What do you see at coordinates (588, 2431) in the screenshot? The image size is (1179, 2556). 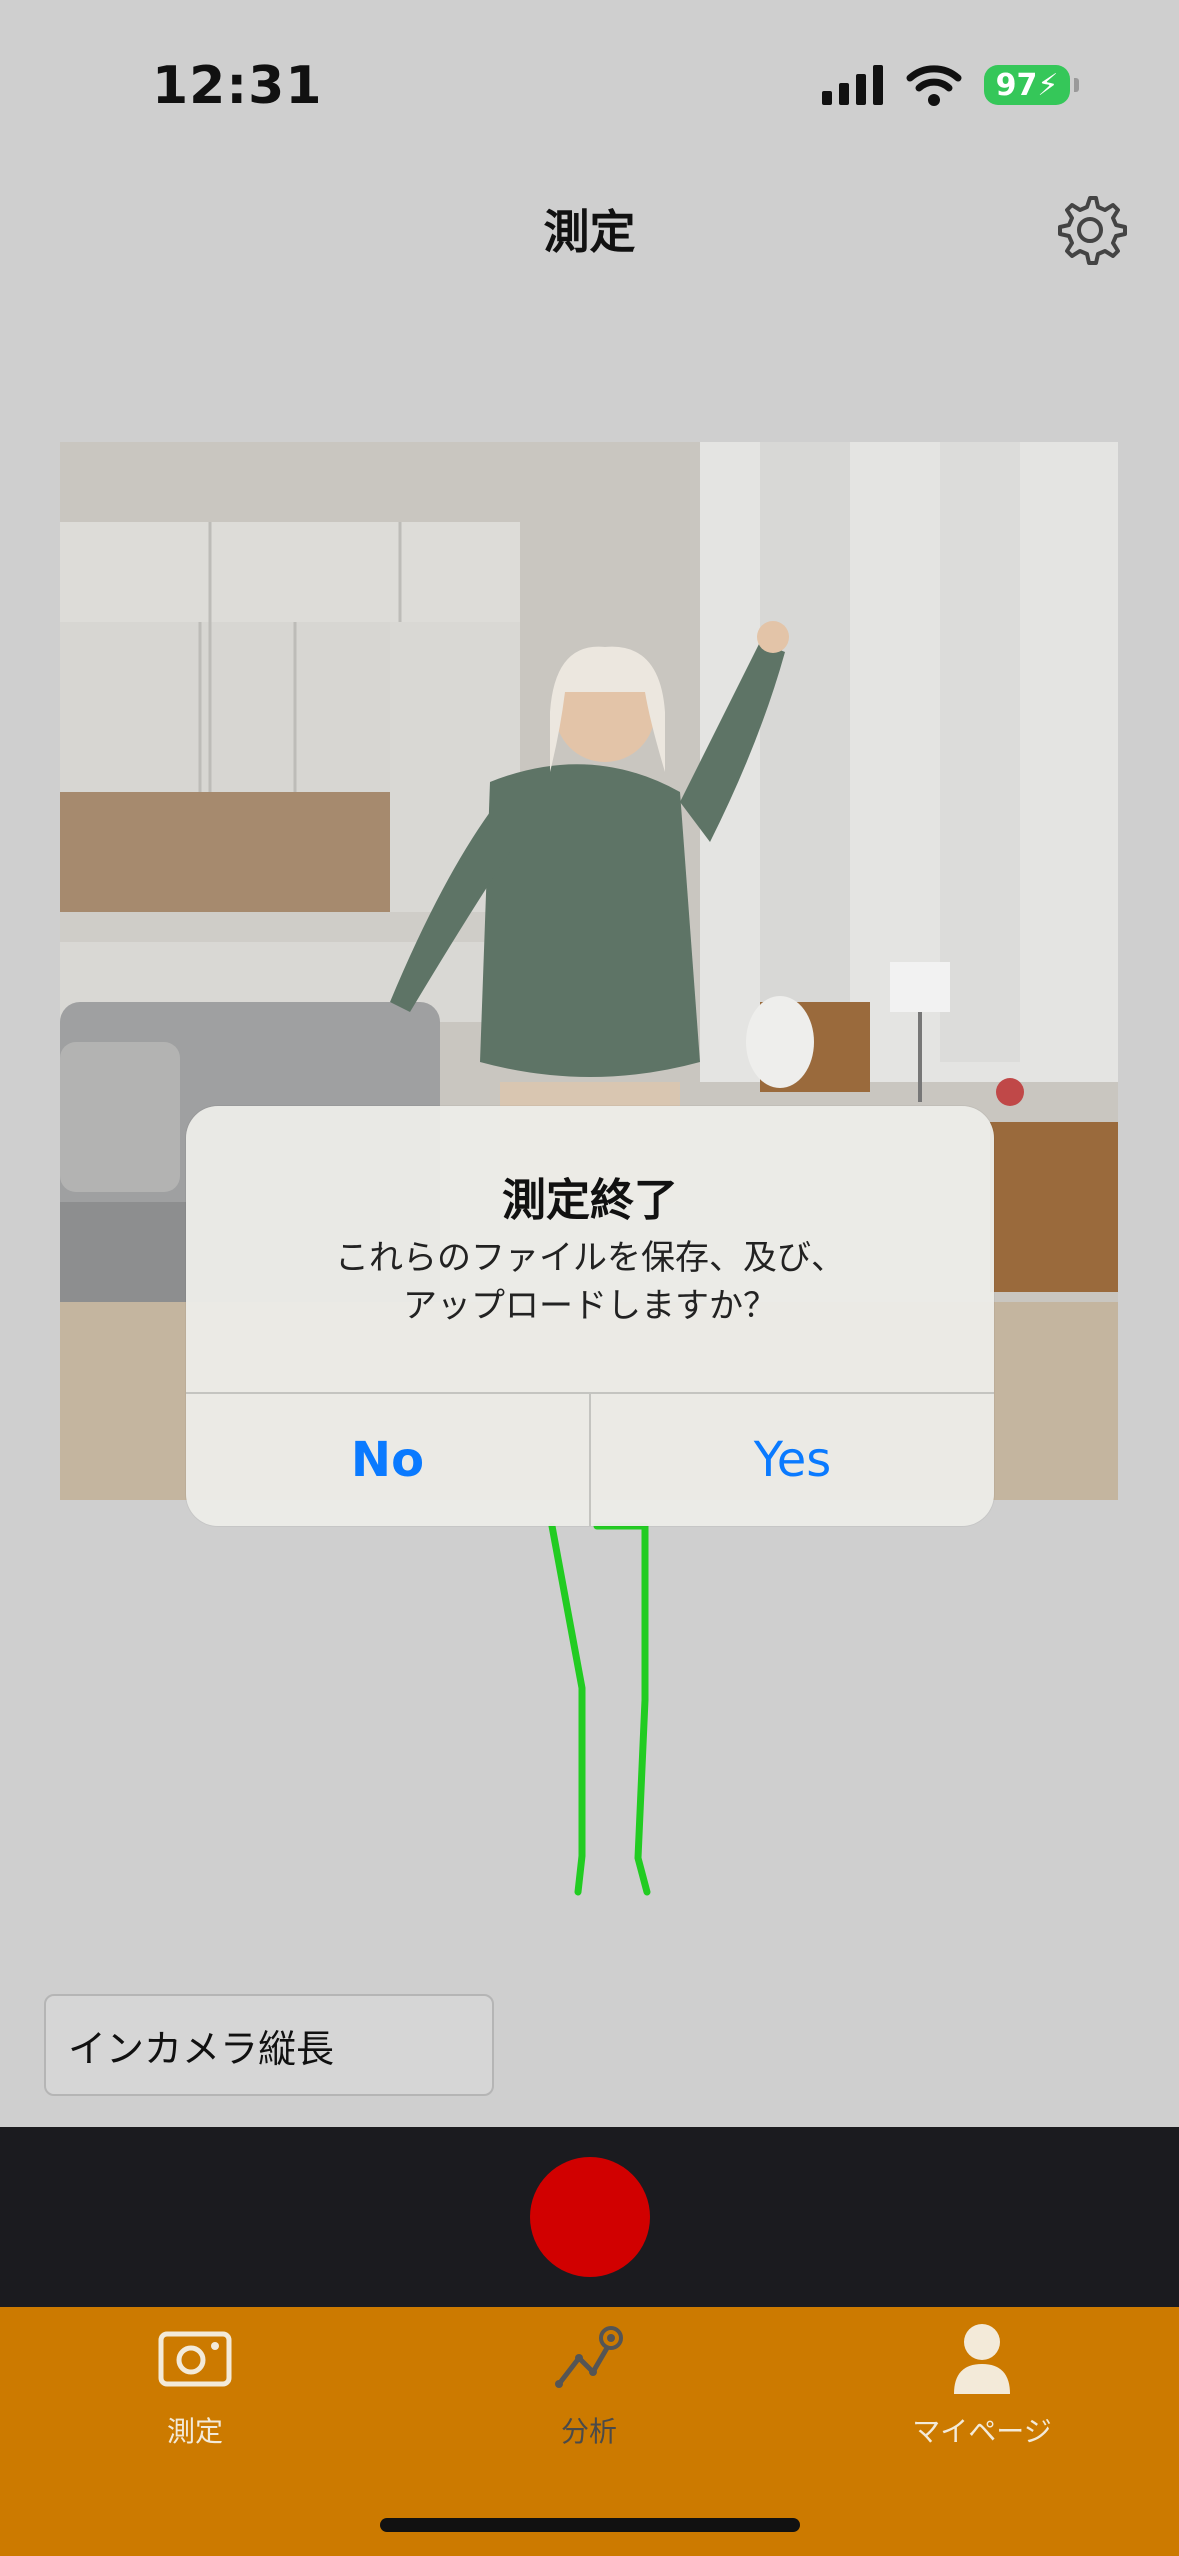 I see `tab-analysis-label: 分析` at bounding box center [588, 2431].